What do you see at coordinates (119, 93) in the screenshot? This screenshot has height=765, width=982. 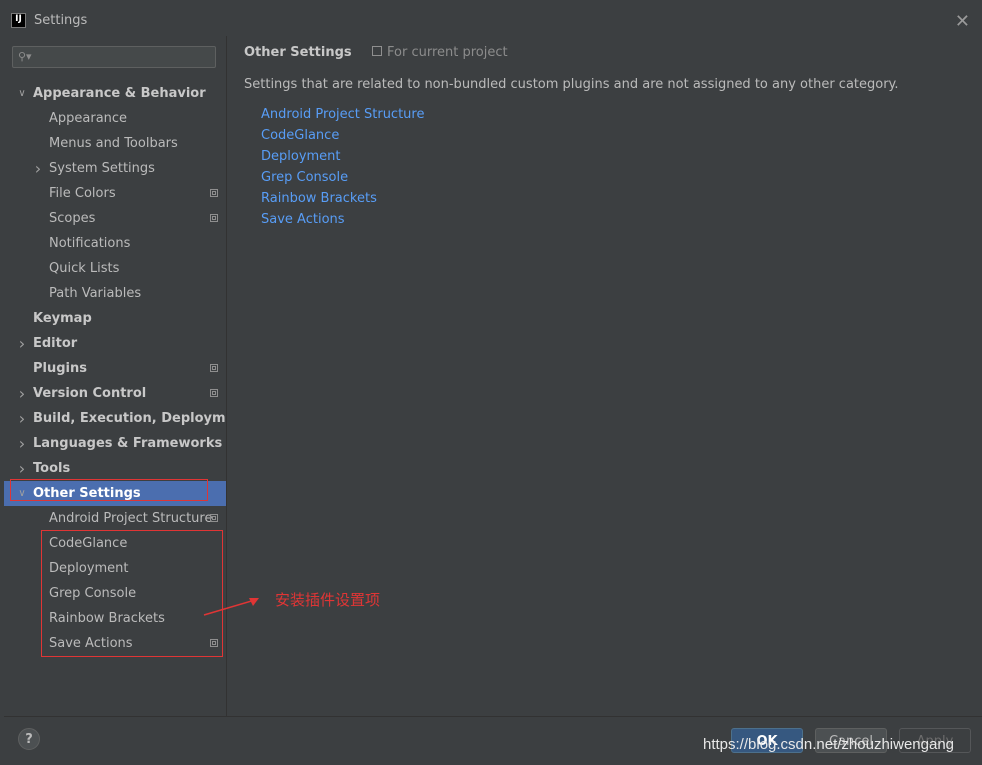 I see `tree-item-label: Appearance & Behavior` at bounding box center [119, 93].